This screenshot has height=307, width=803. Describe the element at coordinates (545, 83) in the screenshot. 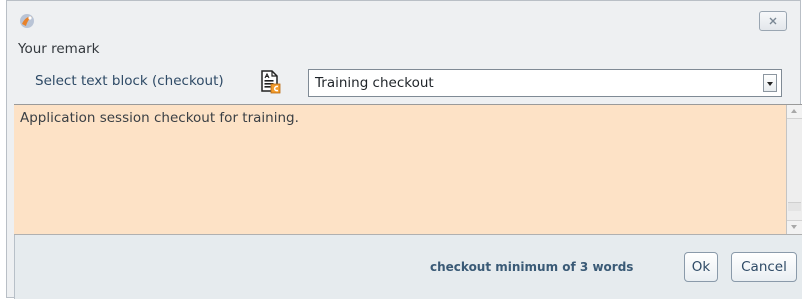

I see `text-block-dropdown: Training checkout` at that location.